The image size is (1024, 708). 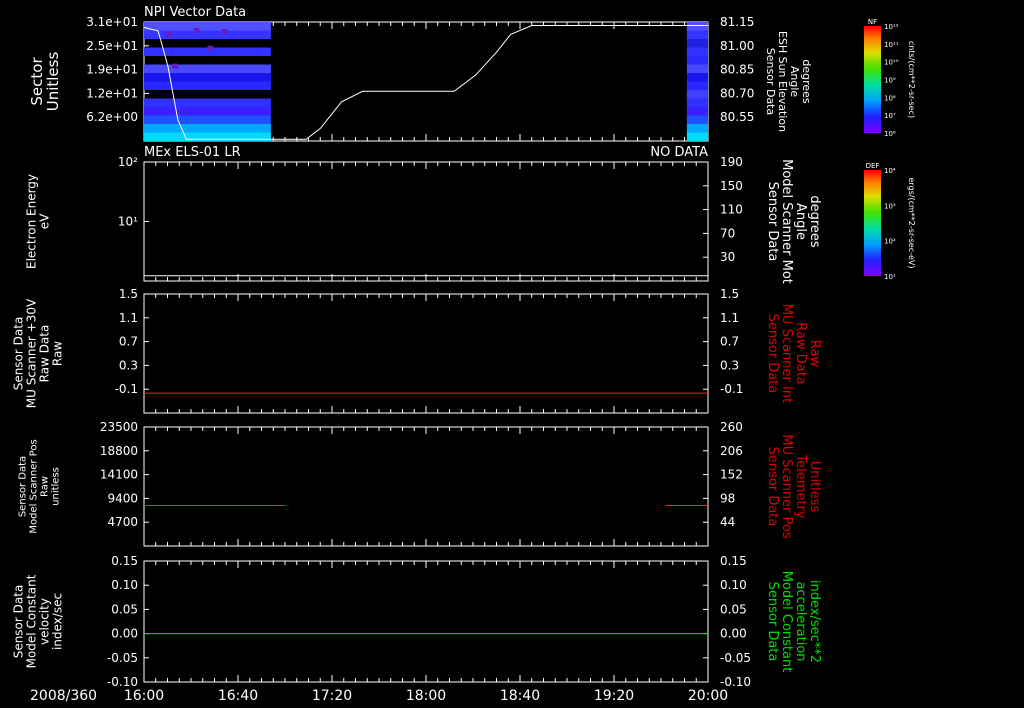 What do you see at coordinates (737, 93) in the screenshot?
I see `y-tick-label-right: 80.70` at bounding box center [737, 93].